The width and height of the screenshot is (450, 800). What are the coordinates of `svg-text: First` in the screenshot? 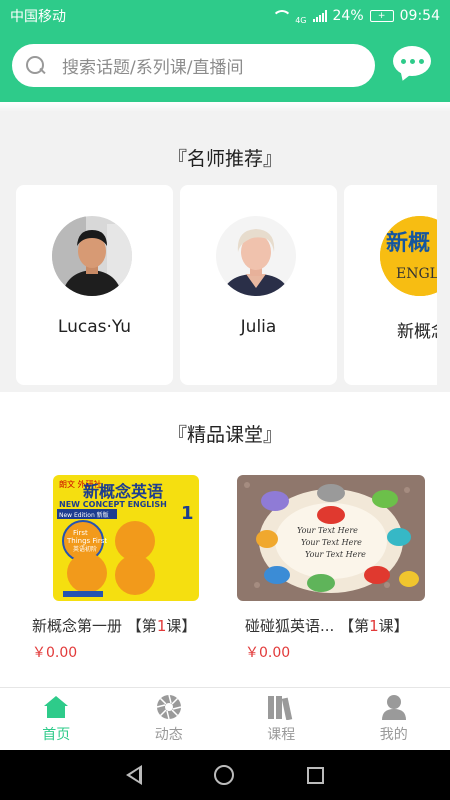 It's located at (80, 533).